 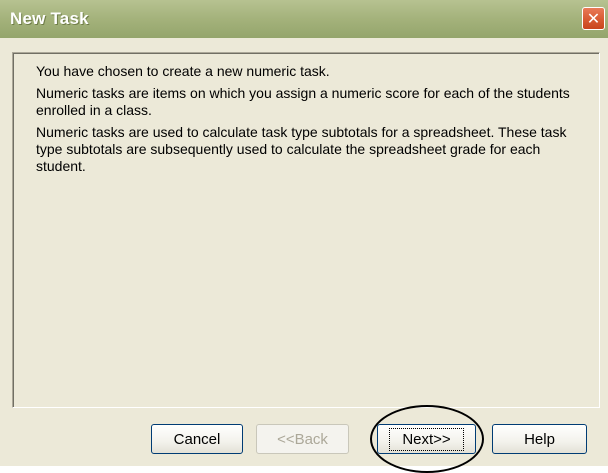 What do you see at coordinates (302, 439) in the screenshot?
I see `back-button: <<Back` at bounding box center [302, 439].